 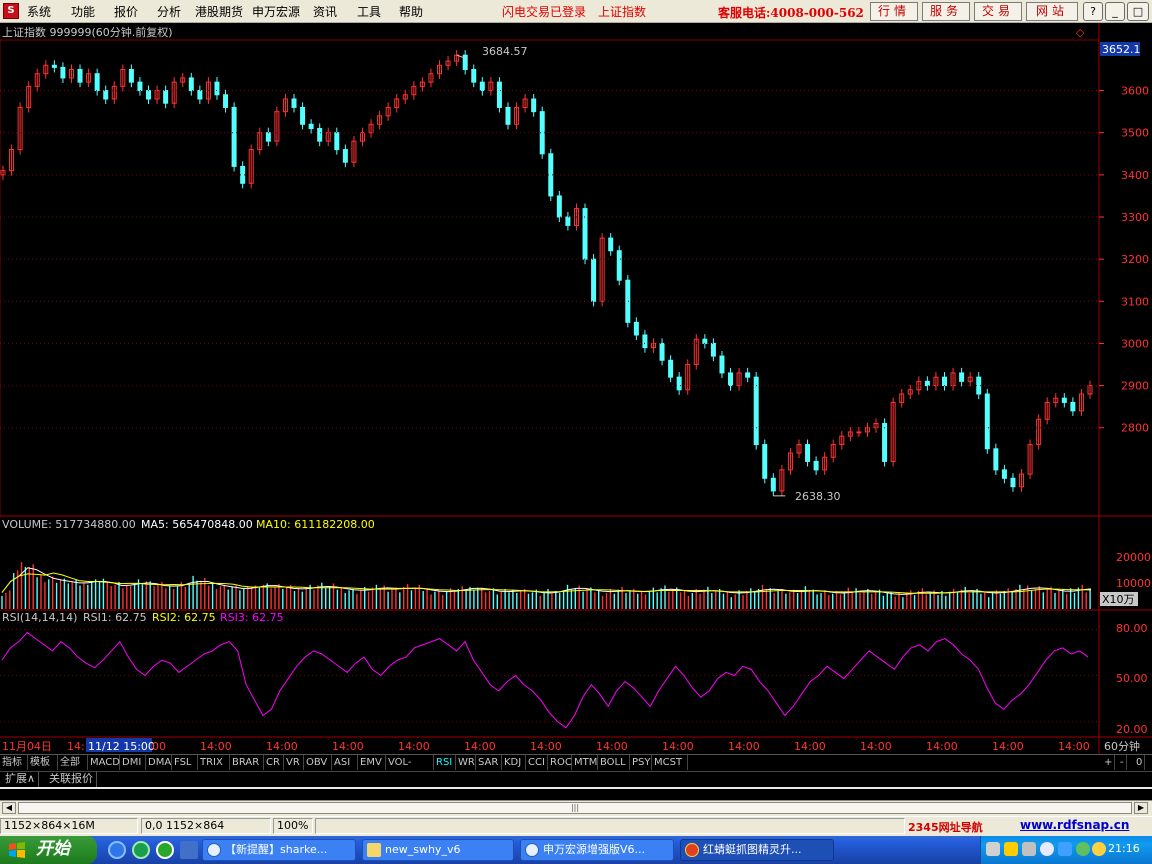 What do you see at coordinates (1093, 11) in the screenshot?
I see `help-window-button: ?` at bounding box center [1093, 11].